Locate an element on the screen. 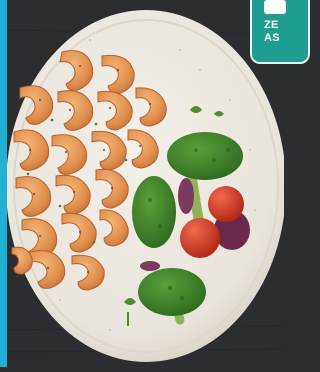  edge-strip is located at coordinates (3, 183).